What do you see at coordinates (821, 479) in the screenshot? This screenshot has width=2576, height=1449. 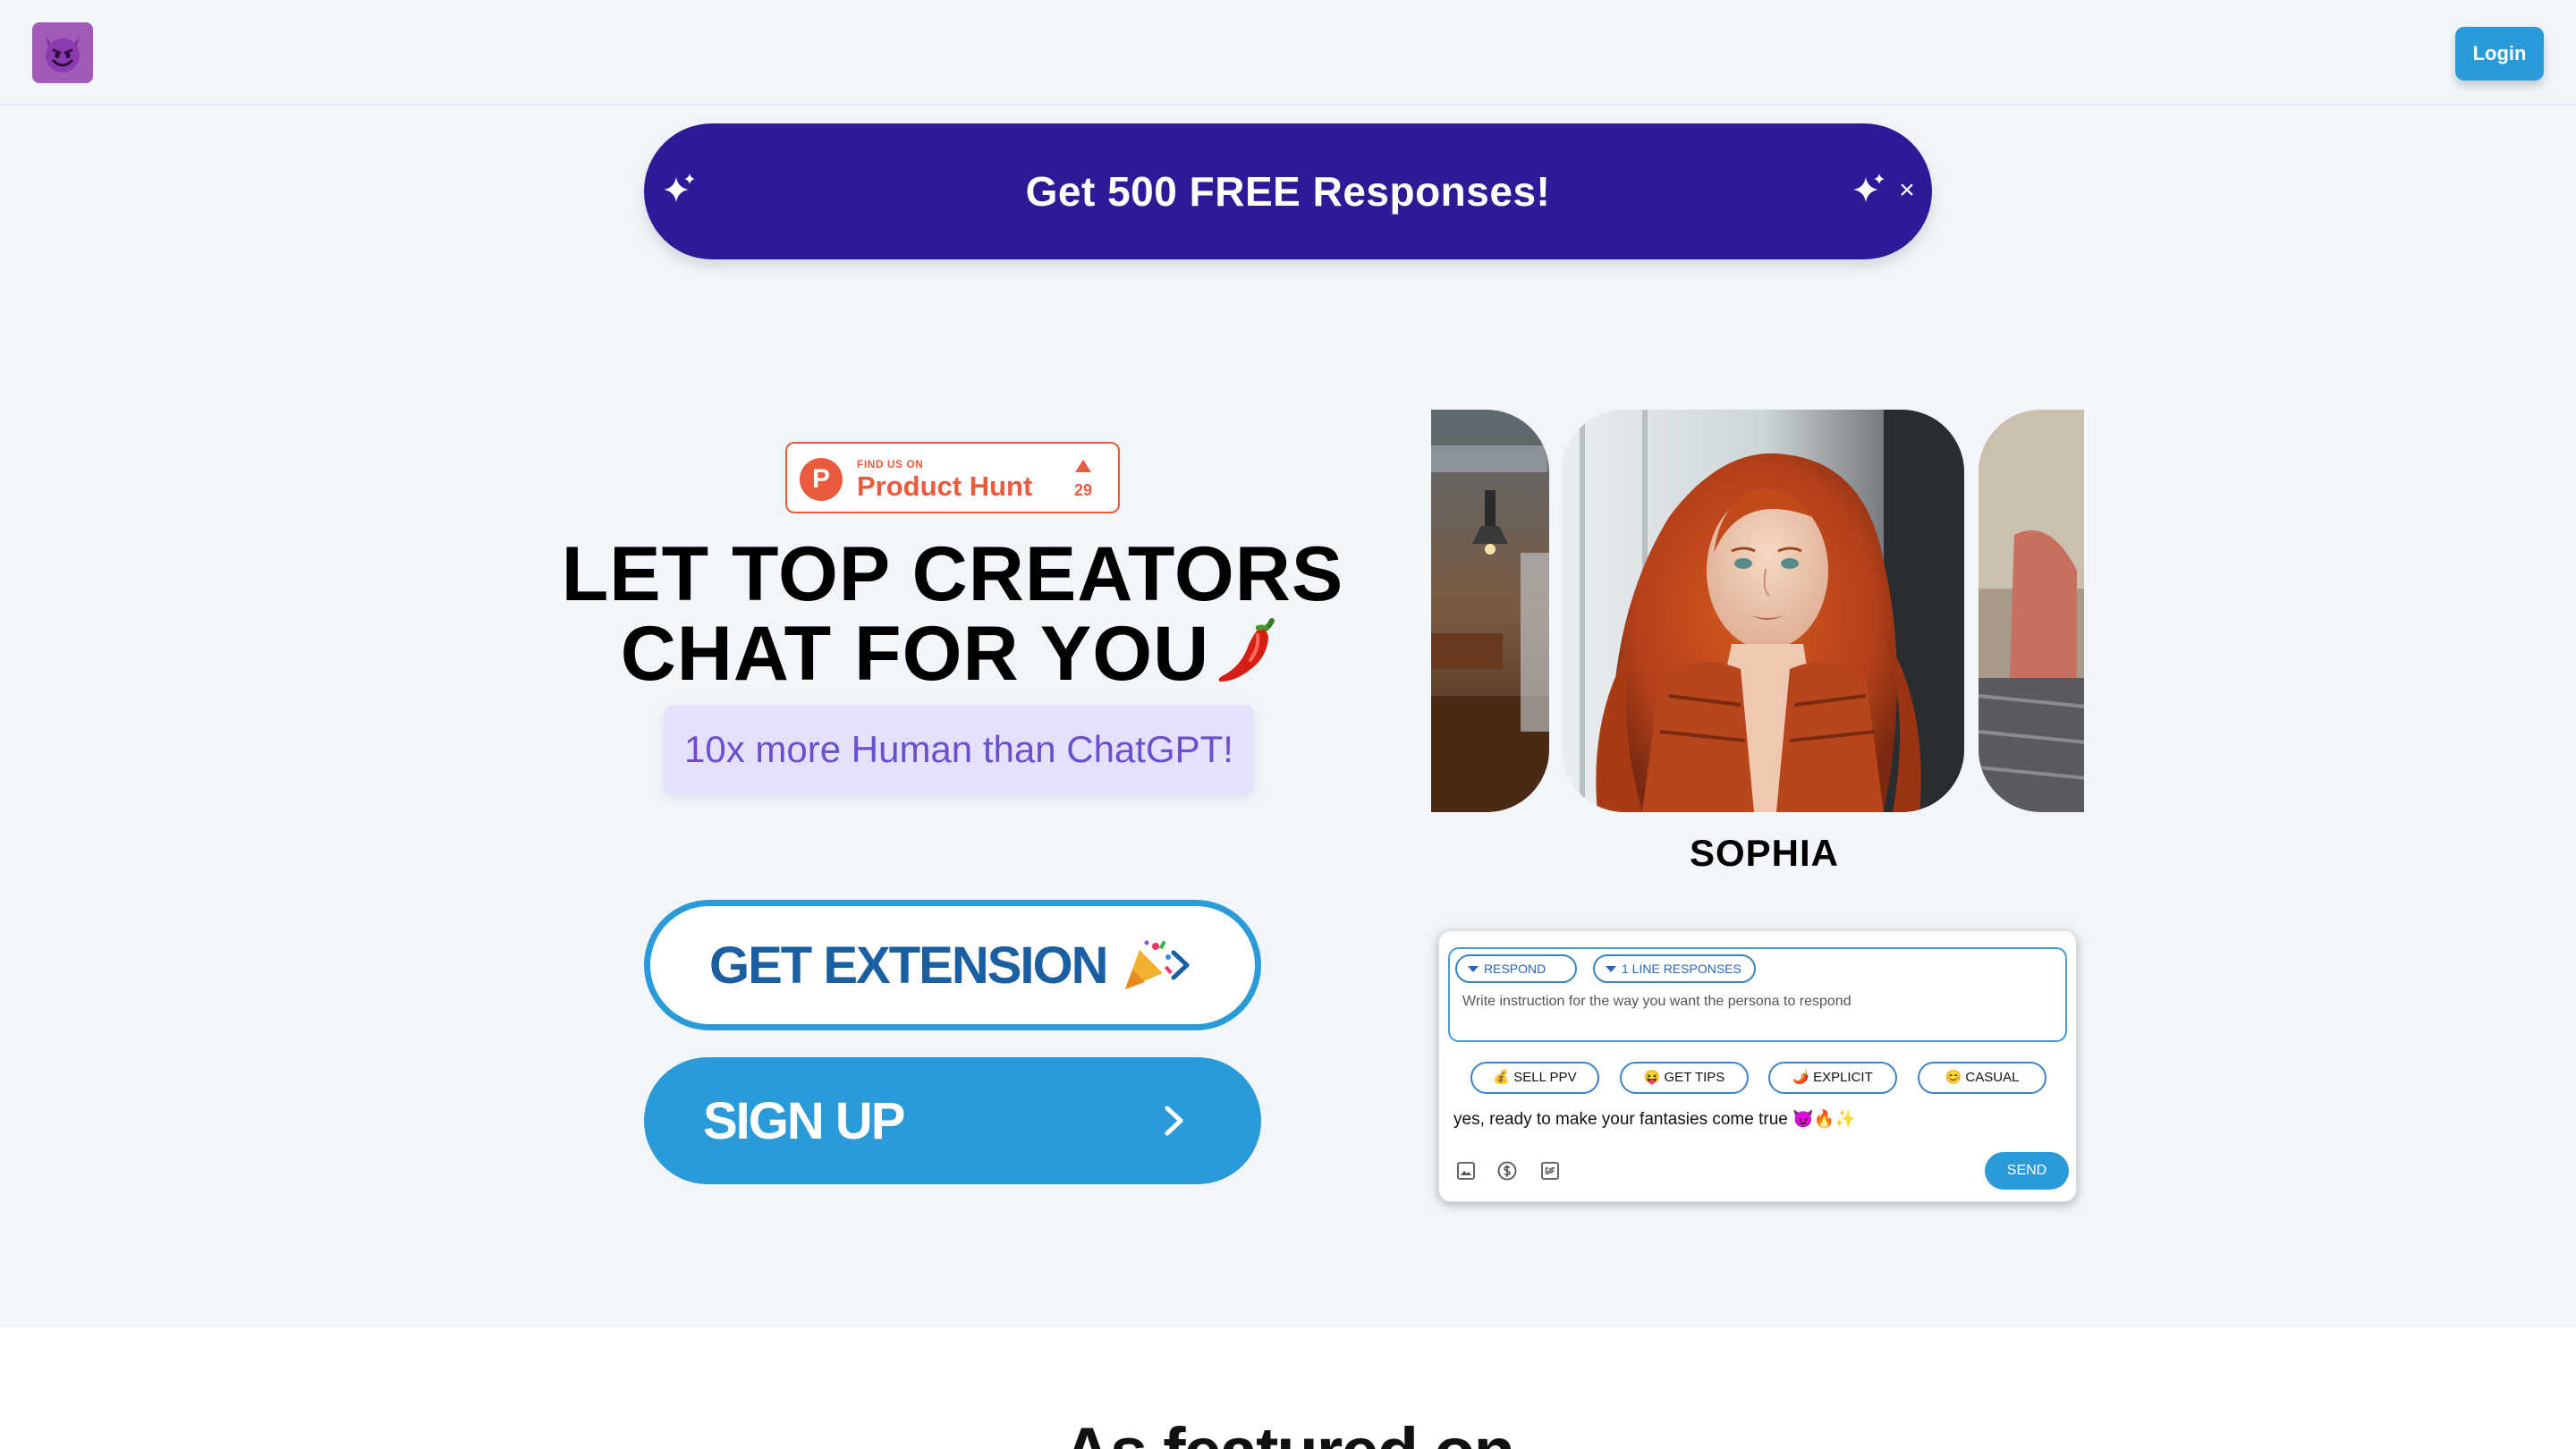 I see `product-hunt-logo-icon: P` at bounding box center [821, 479].